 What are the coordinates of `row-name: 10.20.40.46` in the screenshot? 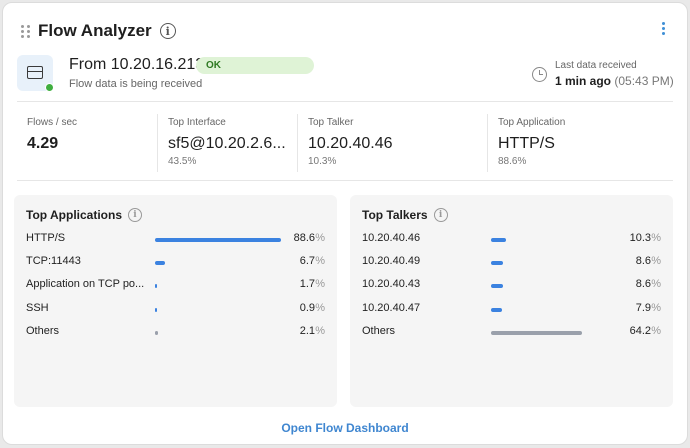 It's located at (391, 238).